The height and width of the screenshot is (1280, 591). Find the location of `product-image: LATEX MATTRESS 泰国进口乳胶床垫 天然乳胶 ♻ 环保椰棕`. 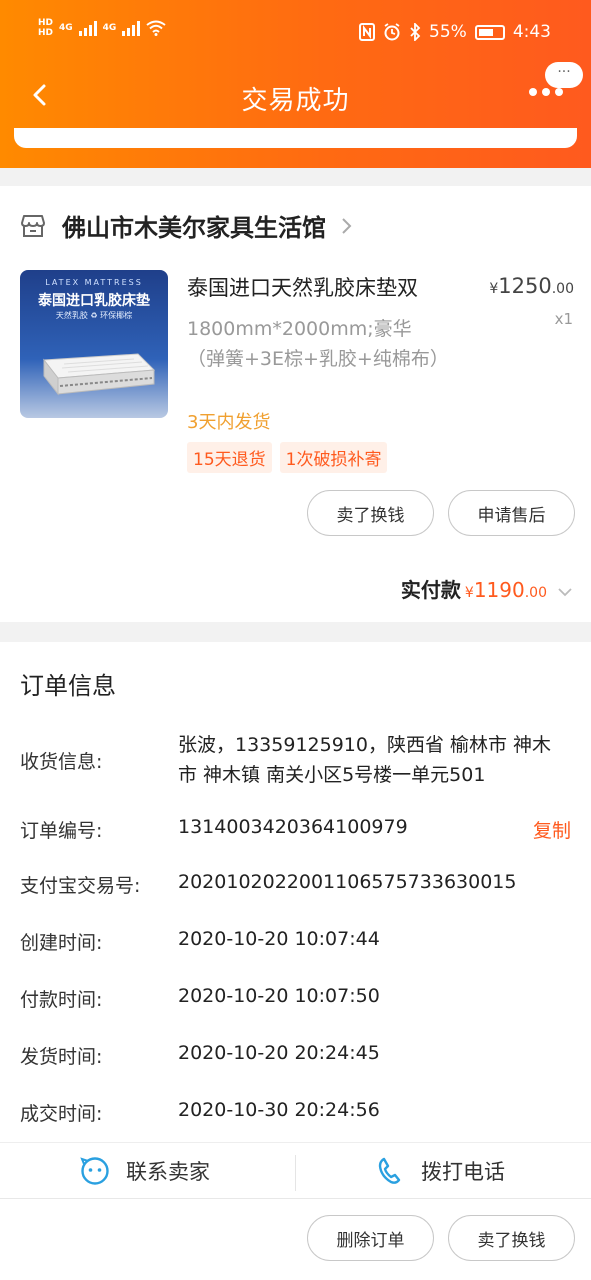

product-image: LATEX MATTRESS 泰国进口乳胶床垫 天然乳胶 ♻ 环保椰棕 is located at coordinates (94, 344).